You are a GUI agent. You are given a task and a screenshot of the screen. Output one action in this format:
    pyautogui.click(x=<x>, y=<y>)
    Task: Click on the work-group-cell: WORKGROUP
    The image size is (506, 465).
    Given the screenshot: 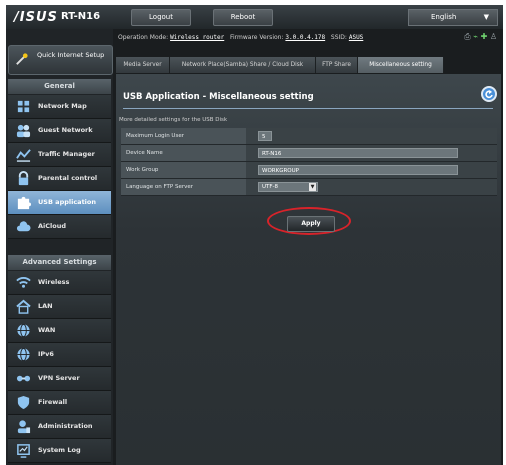 What is the action you would take?
    pyautogui.click(x=371, y=170)
    